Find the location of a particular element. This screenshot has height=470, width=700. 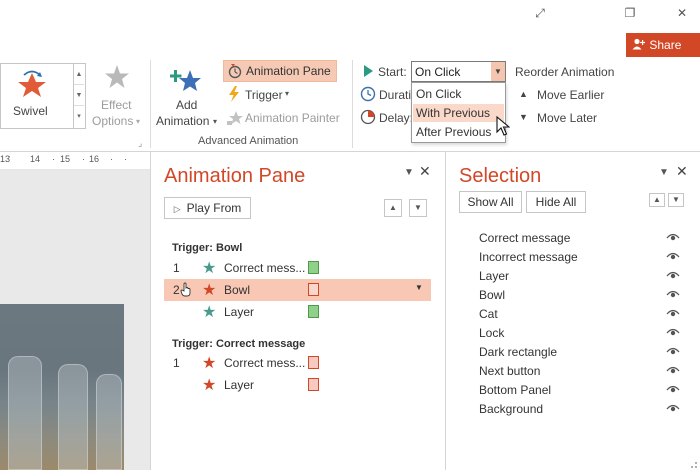

trigger-heading: Trigger: Bowl is located at coordinates (207, 248).